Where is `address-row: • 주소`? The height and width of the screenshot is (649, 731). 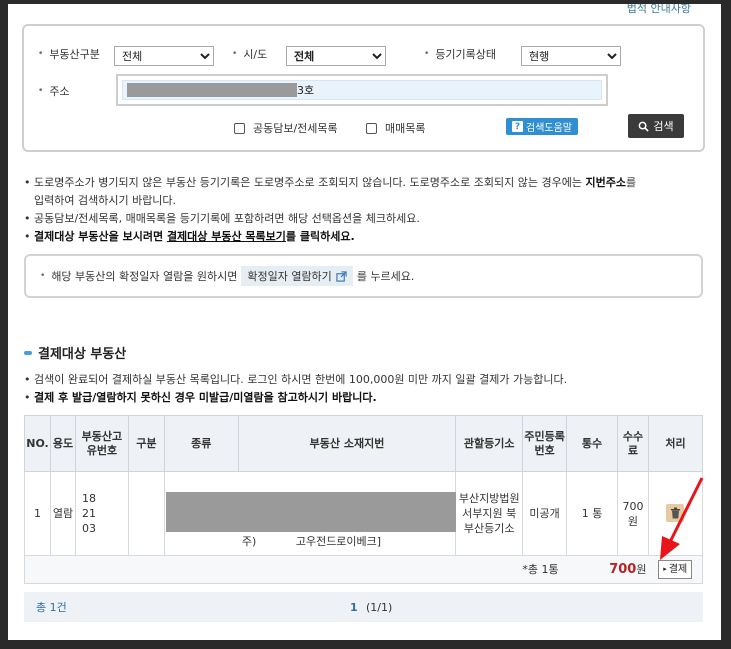 address-row: • 주소 is located at coordinates (54, 91).